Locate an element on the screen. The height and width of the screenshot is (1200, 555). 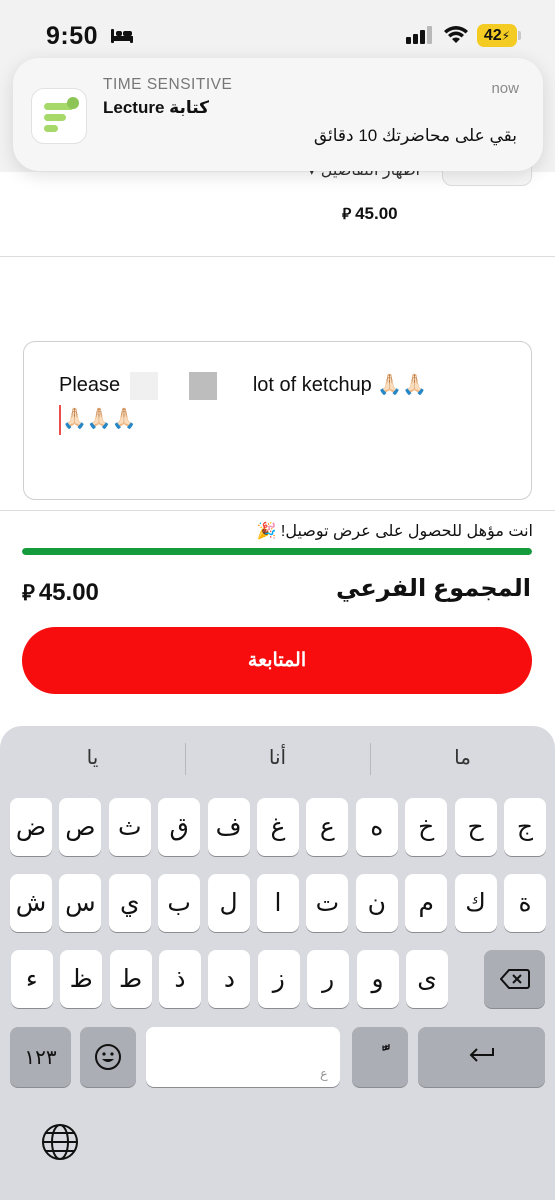
key-row1-4: ع is located at coordinates (327, 827).